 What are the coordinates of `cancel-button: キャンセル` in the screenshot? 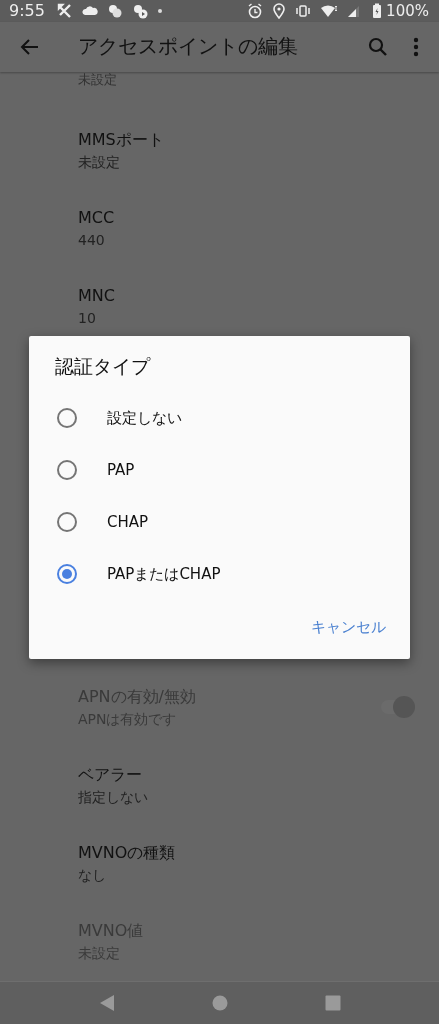 It's located at (348, 628).